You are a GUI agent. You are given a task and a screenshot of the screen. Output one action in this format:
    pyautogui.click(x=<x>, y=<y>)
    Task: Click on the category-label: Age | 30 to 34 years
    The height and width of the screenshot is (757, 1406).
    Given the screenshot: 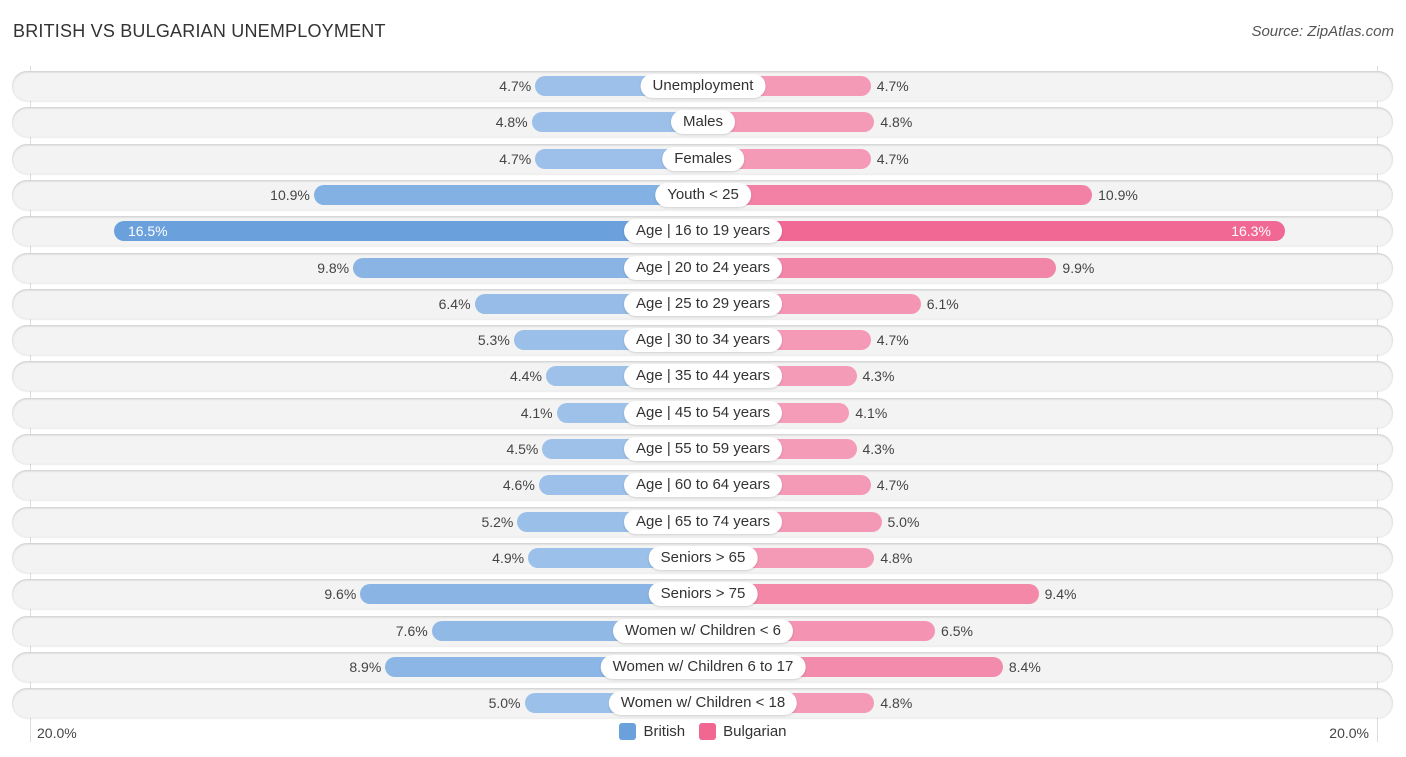 What is the action you would take?
    pyautogui.click(x=703, y=340)
    